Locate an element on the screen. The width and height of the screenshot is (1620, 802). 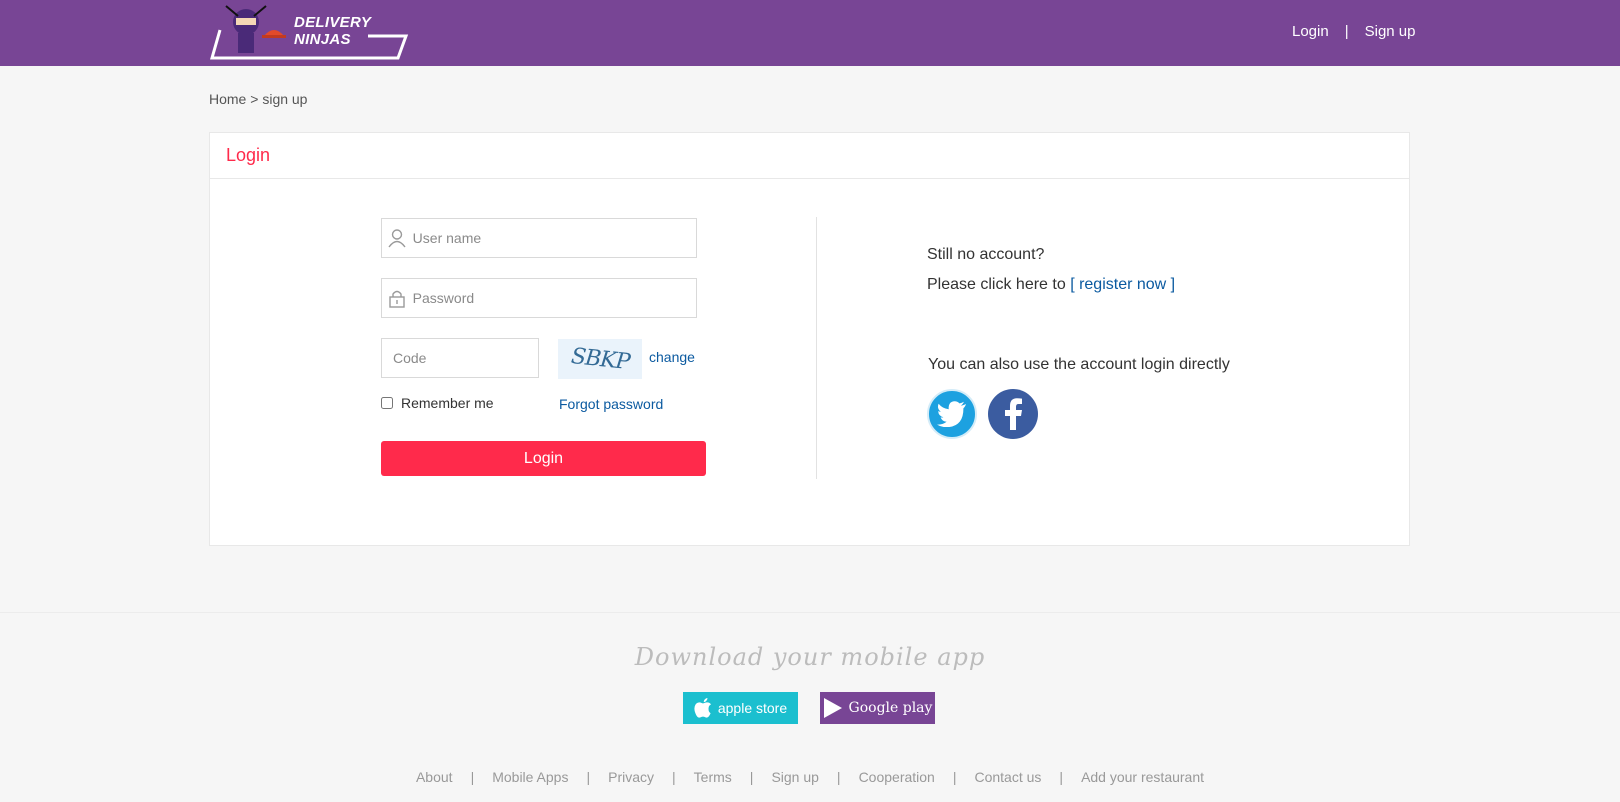
breadcrumb-home: Home is located at coordinates (227, 99).